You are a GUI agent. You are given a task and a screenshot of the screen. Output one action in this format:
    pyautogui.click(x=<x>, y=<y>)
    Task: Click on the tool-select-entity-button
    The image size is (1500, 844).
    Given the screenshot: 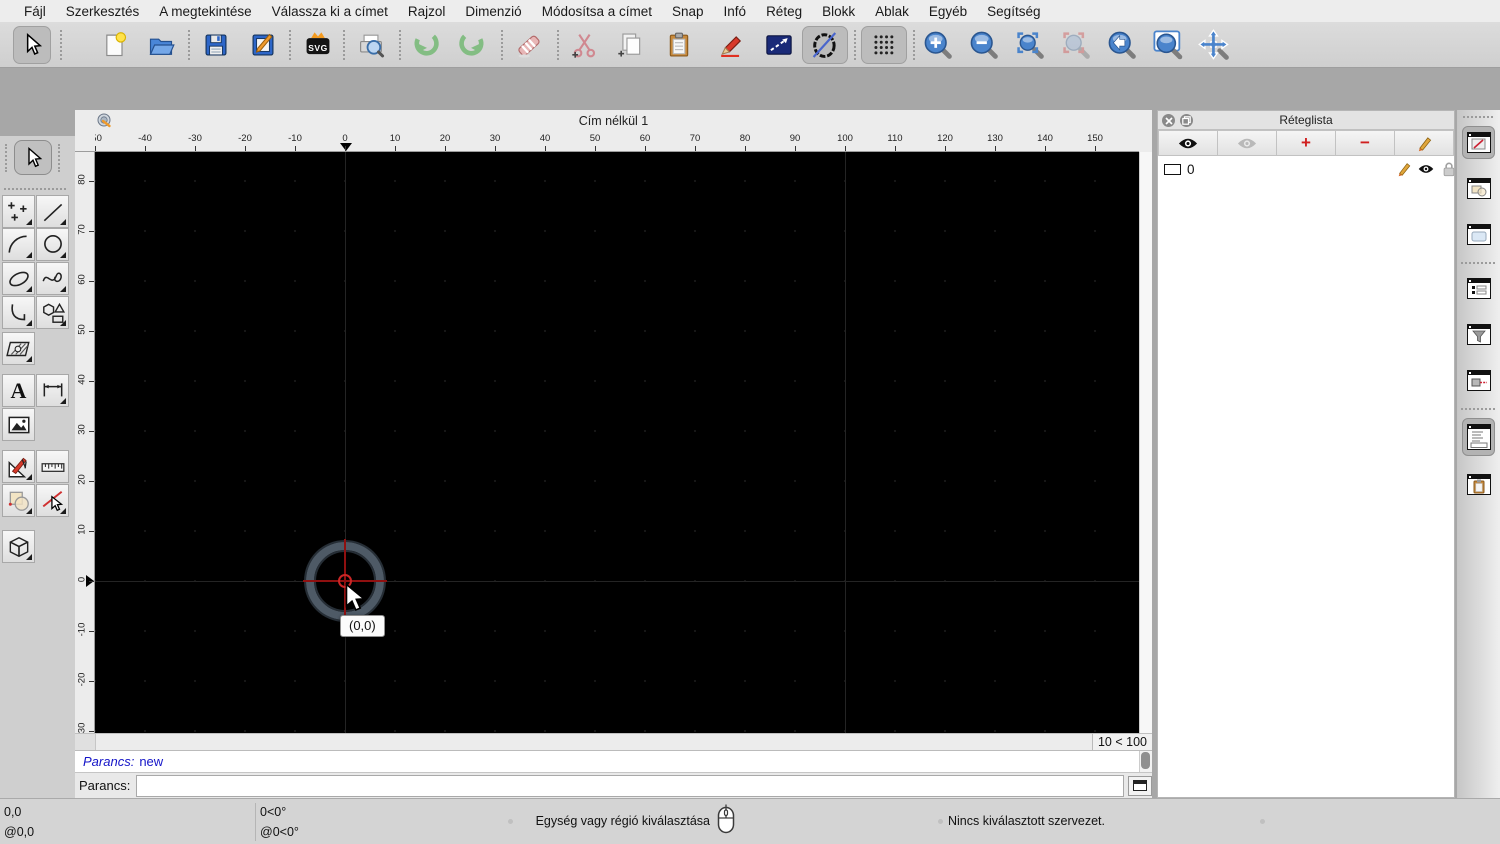 What is the action you would take?
    pyautogui.click(x=52, y=500)
    